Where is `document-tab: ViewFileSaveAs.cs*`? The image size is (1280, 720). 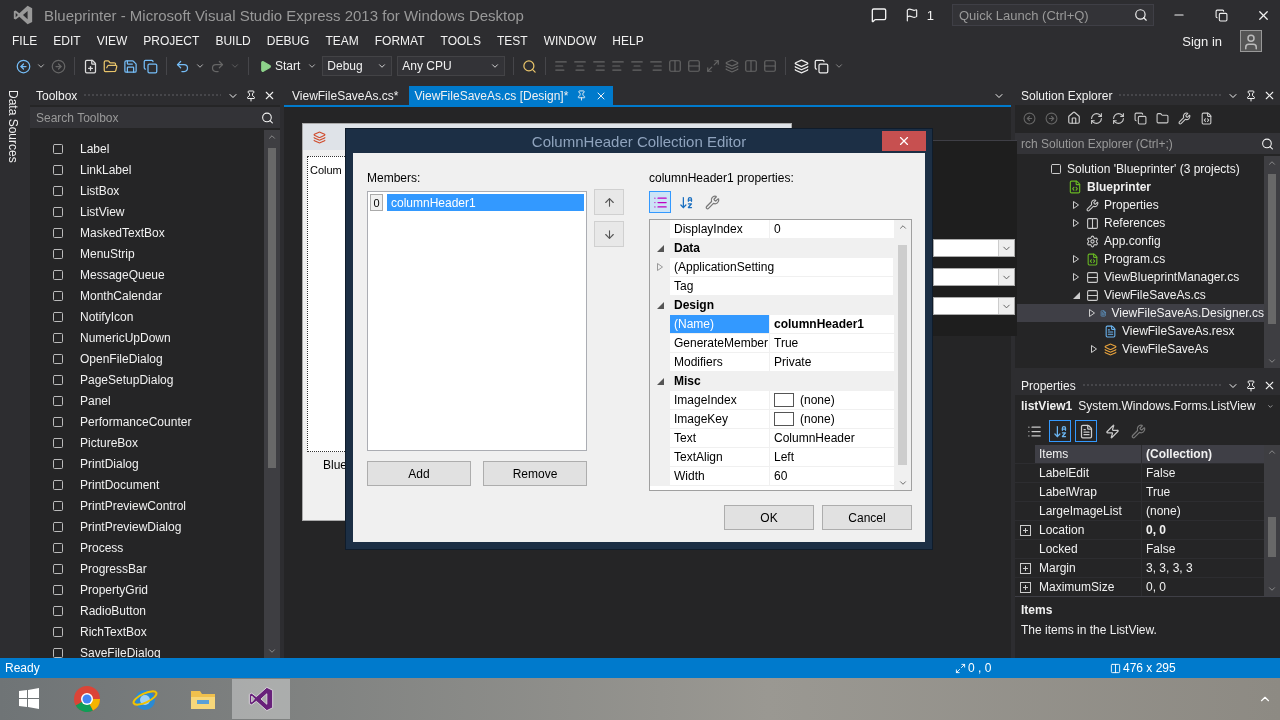
document-tab: ViewFileSaveAs.cs* is located at coordinates (345, 95).